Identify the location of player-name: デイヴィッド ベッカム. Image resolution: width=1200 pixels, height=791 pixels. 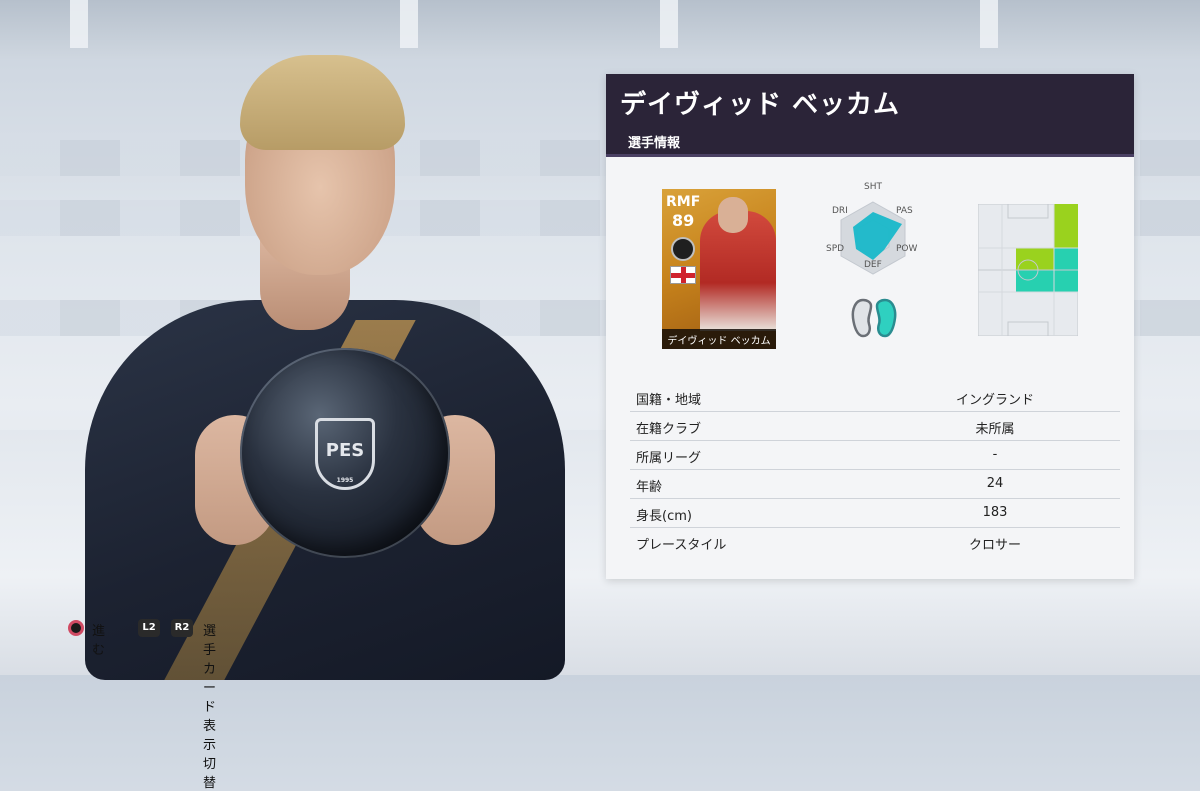
(760, 105).